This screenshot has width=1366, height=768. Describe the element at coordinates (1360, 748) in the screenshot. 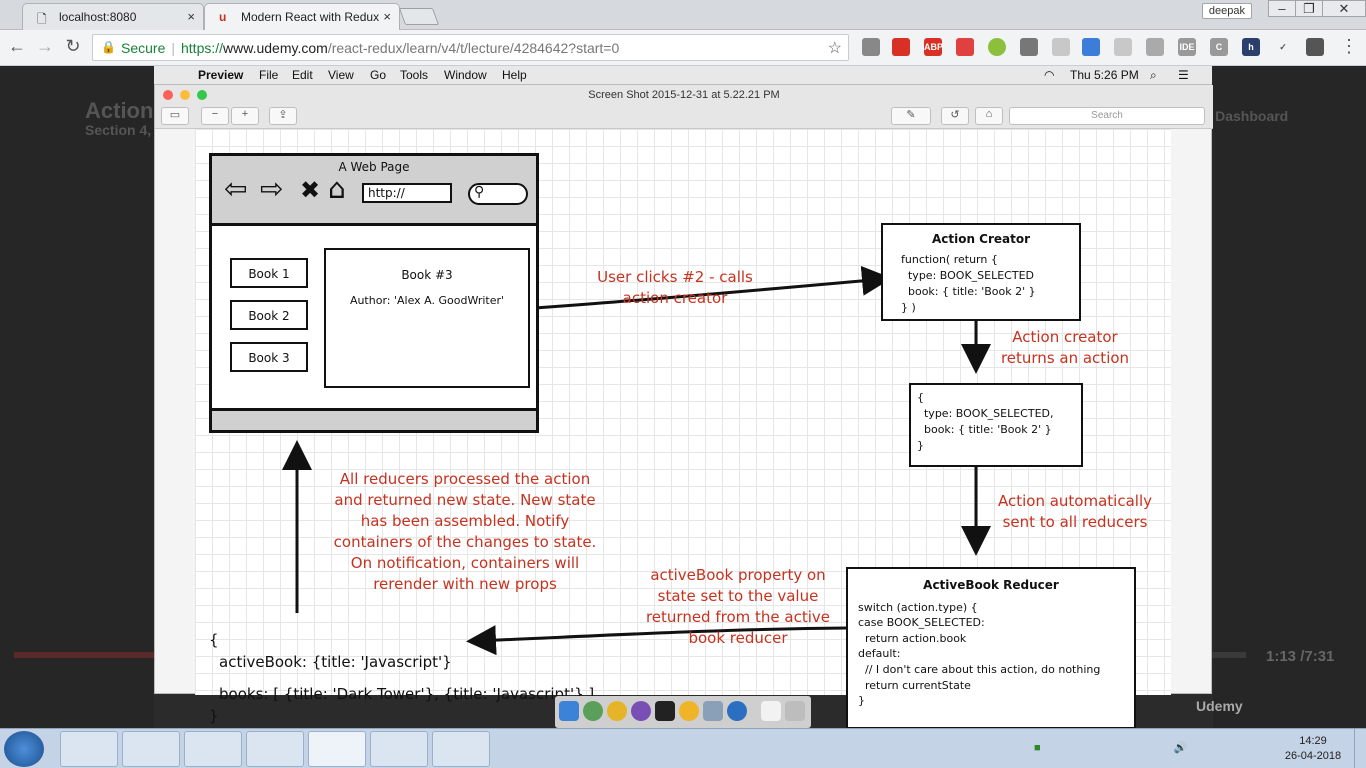

I see `show-desktop-button` at that location.